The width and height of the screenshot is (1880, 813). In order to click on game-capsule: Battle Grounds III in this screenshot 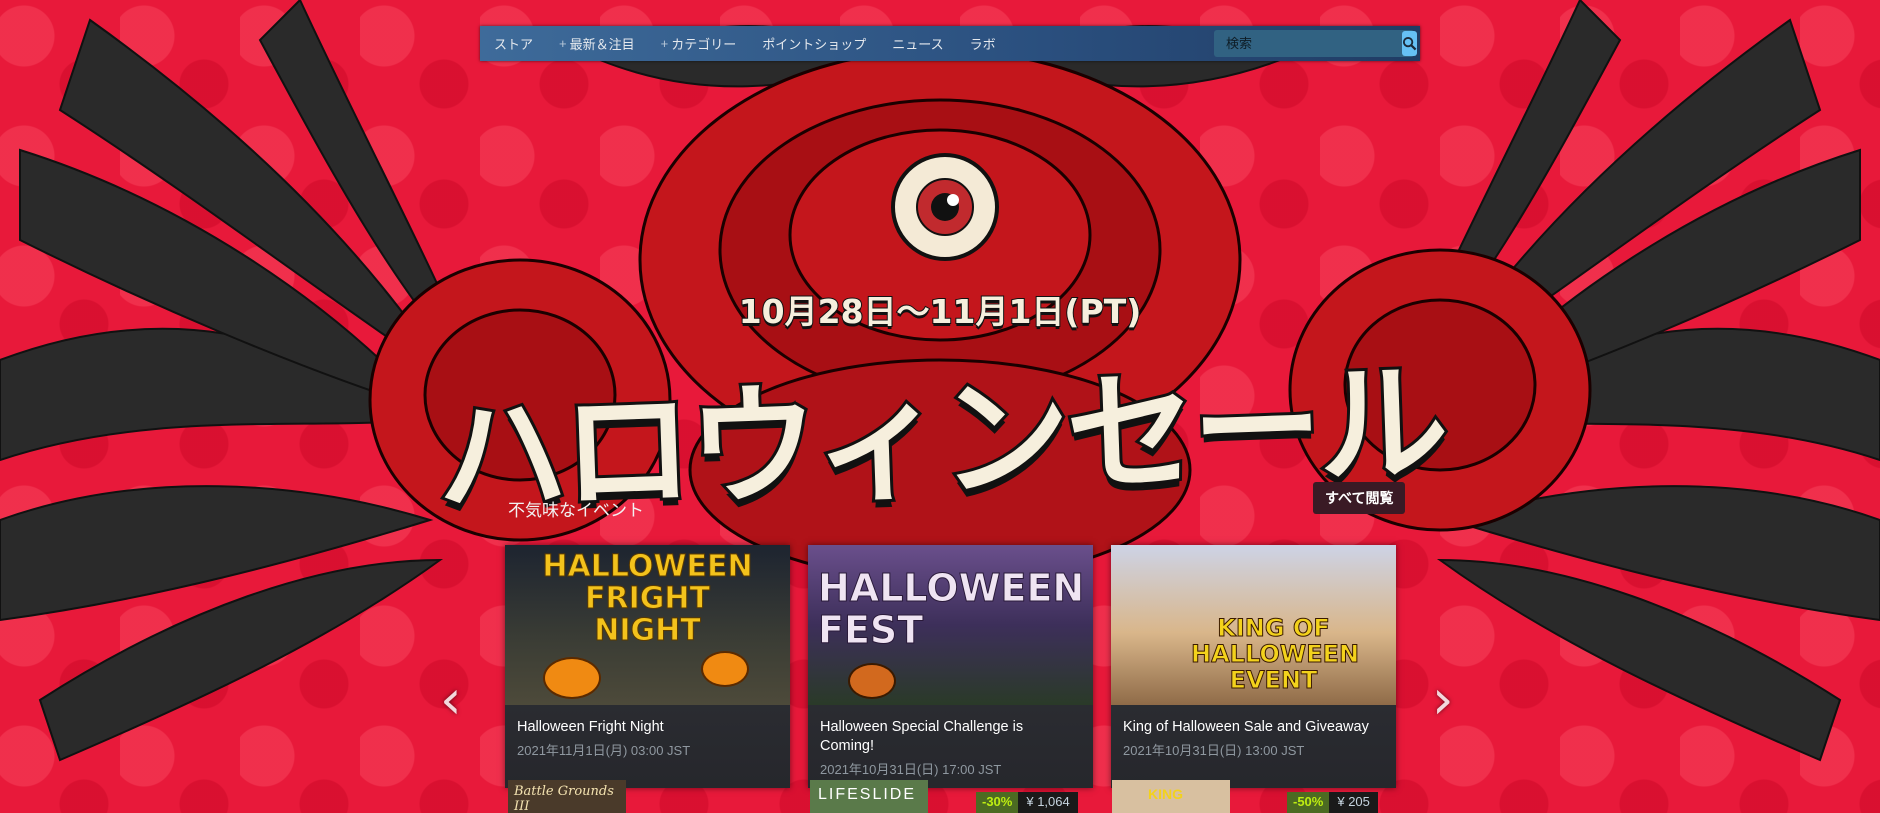, I will do `click(567, 796)`.